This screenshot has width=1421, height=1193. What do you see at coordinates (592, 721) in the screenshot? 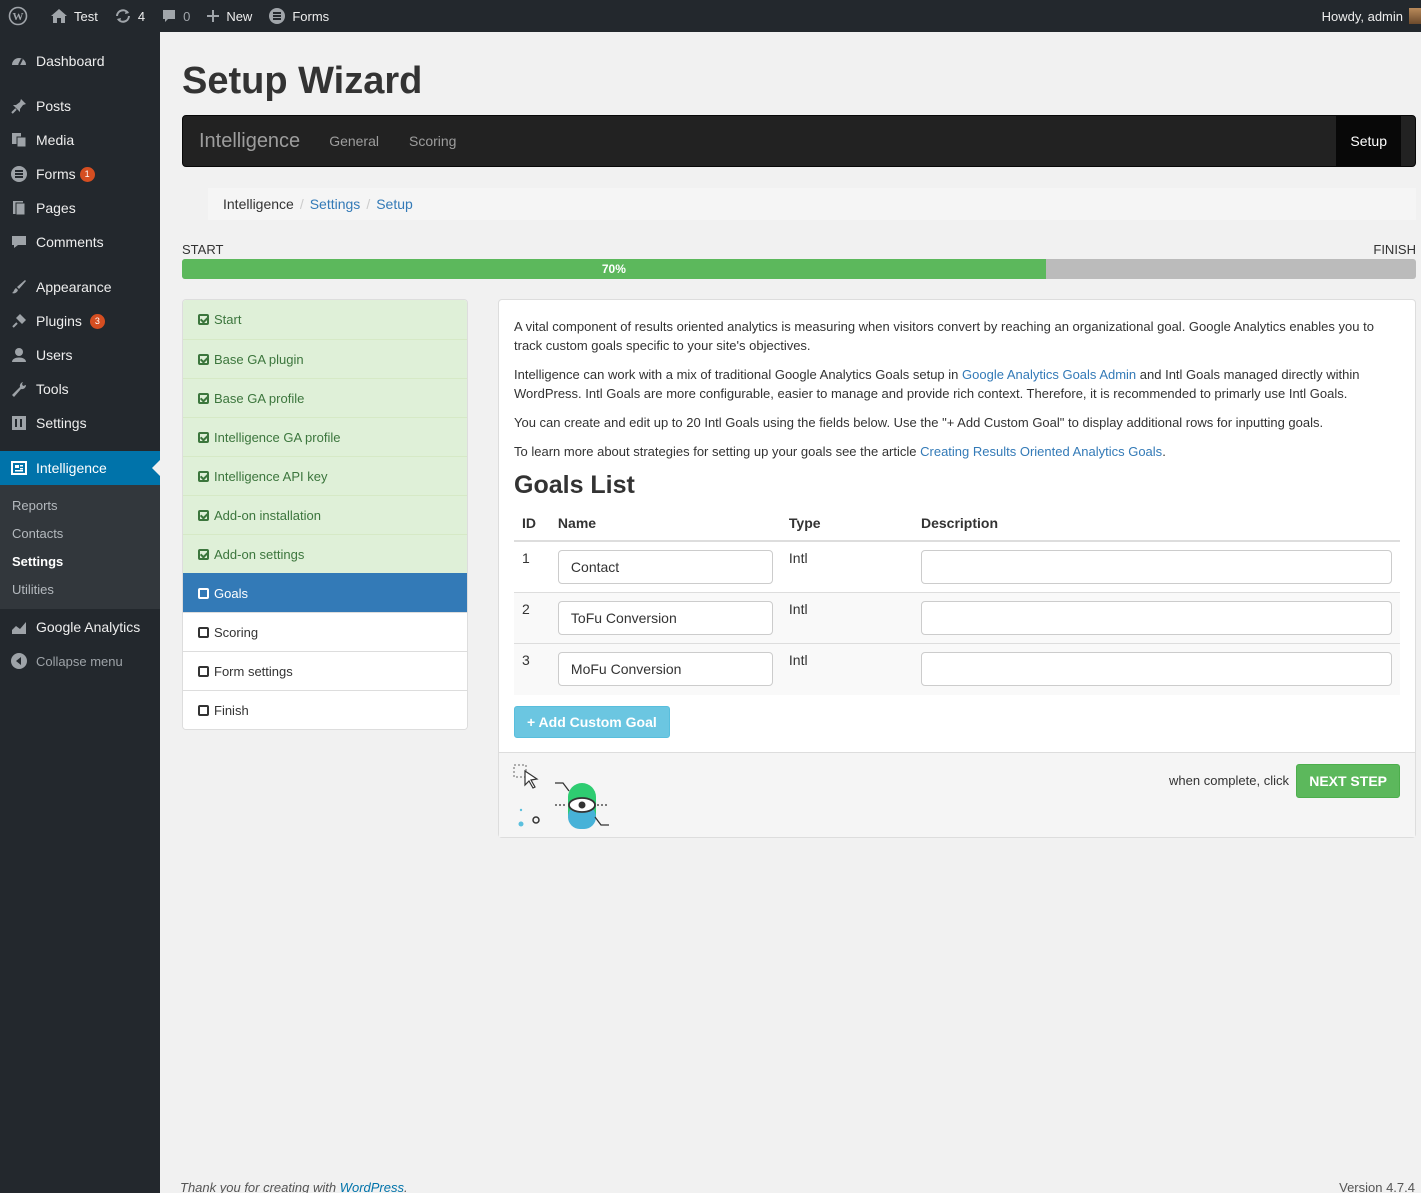
I see `add-custom-goal-button: + Add Custom Goal` at bounding box center [592, 721].